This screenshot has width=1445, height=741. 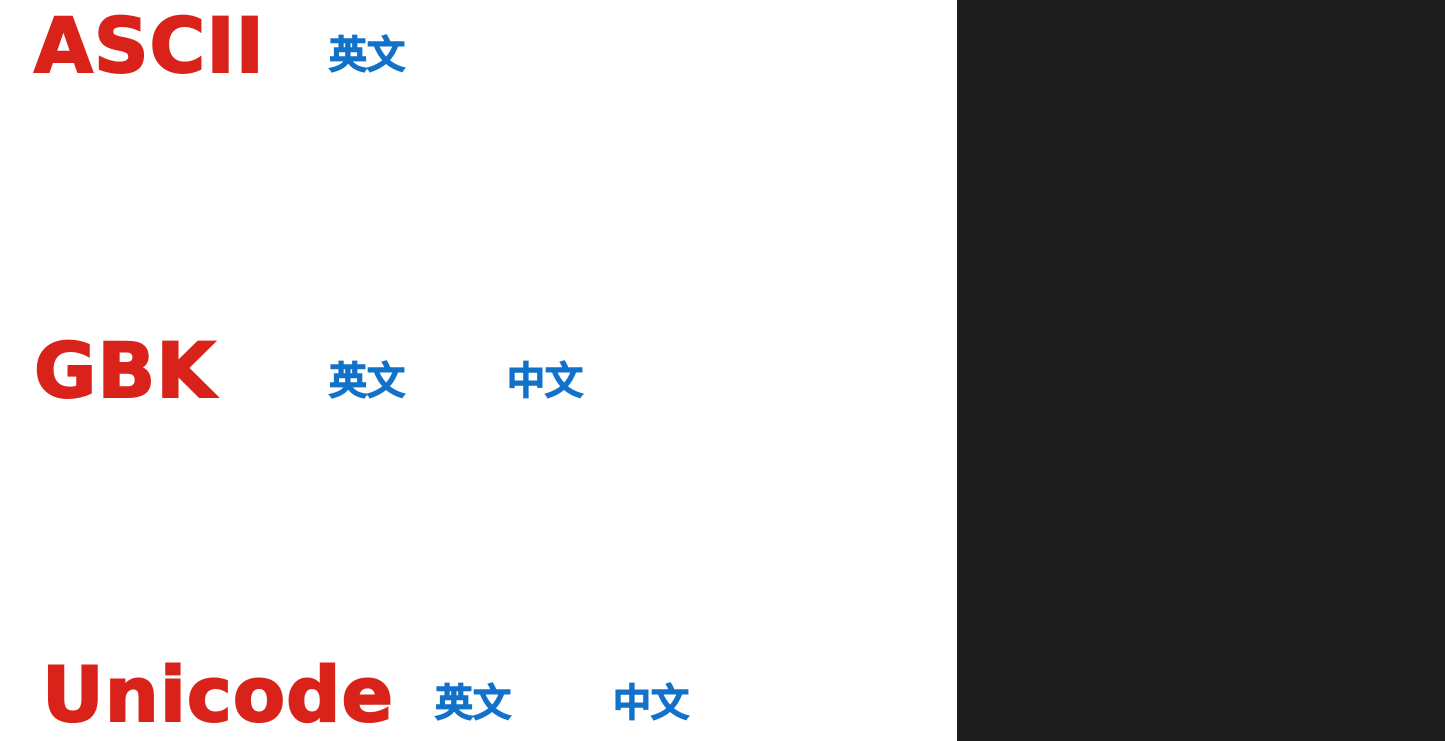 What do you see at coordinates (125, 370) in the screenshot?
I see `gbk-title: GBK` at bounding box center [125, 370].